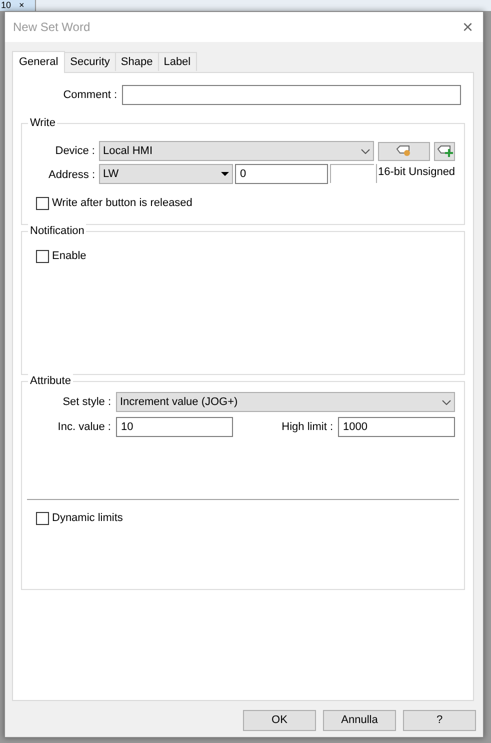 This screenshot has width=491, height=743. I want to click on field-label: Comment :, so click(89, 95).